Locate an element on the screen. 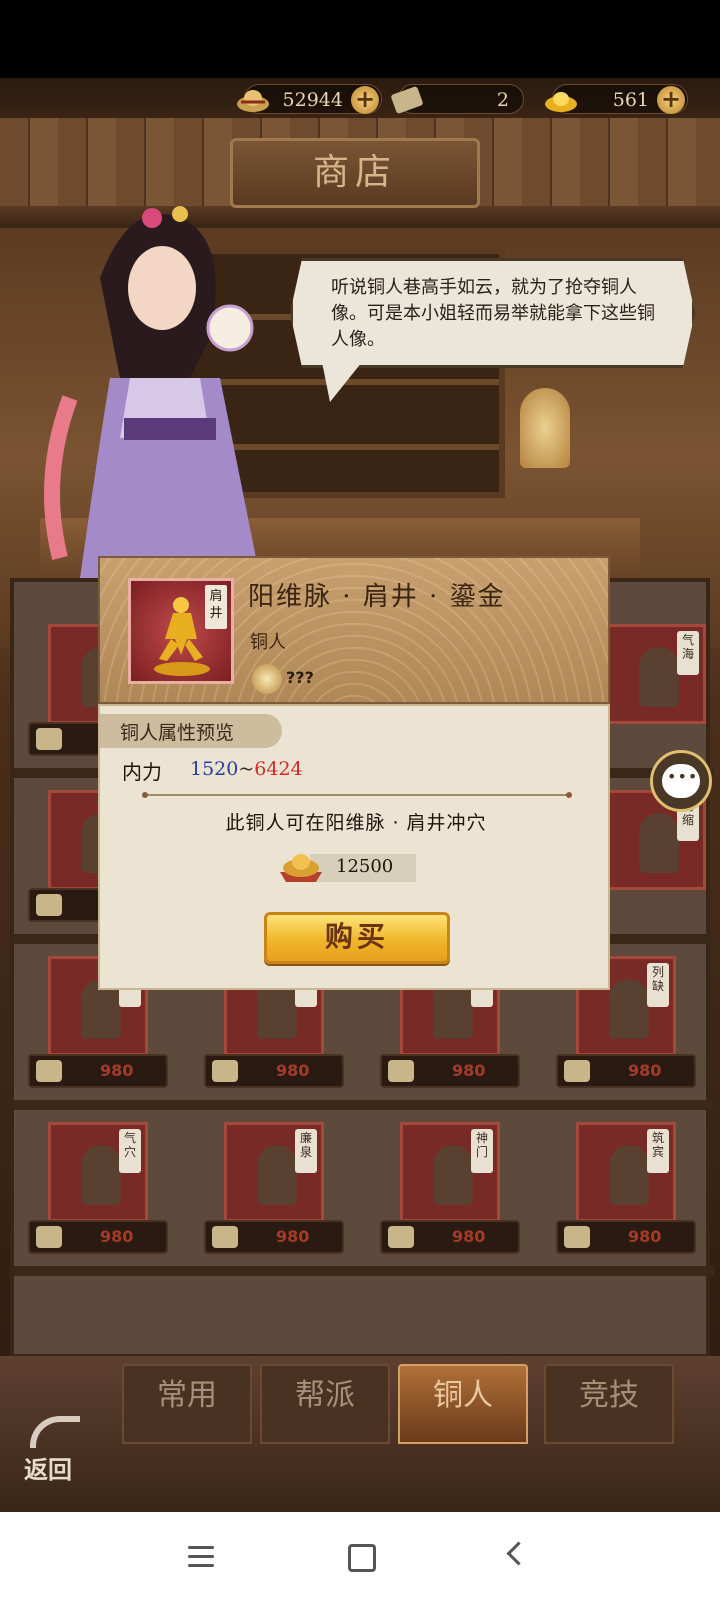 This screenshot has height=1600, width=720. divider is located at coordinates (357, 795).